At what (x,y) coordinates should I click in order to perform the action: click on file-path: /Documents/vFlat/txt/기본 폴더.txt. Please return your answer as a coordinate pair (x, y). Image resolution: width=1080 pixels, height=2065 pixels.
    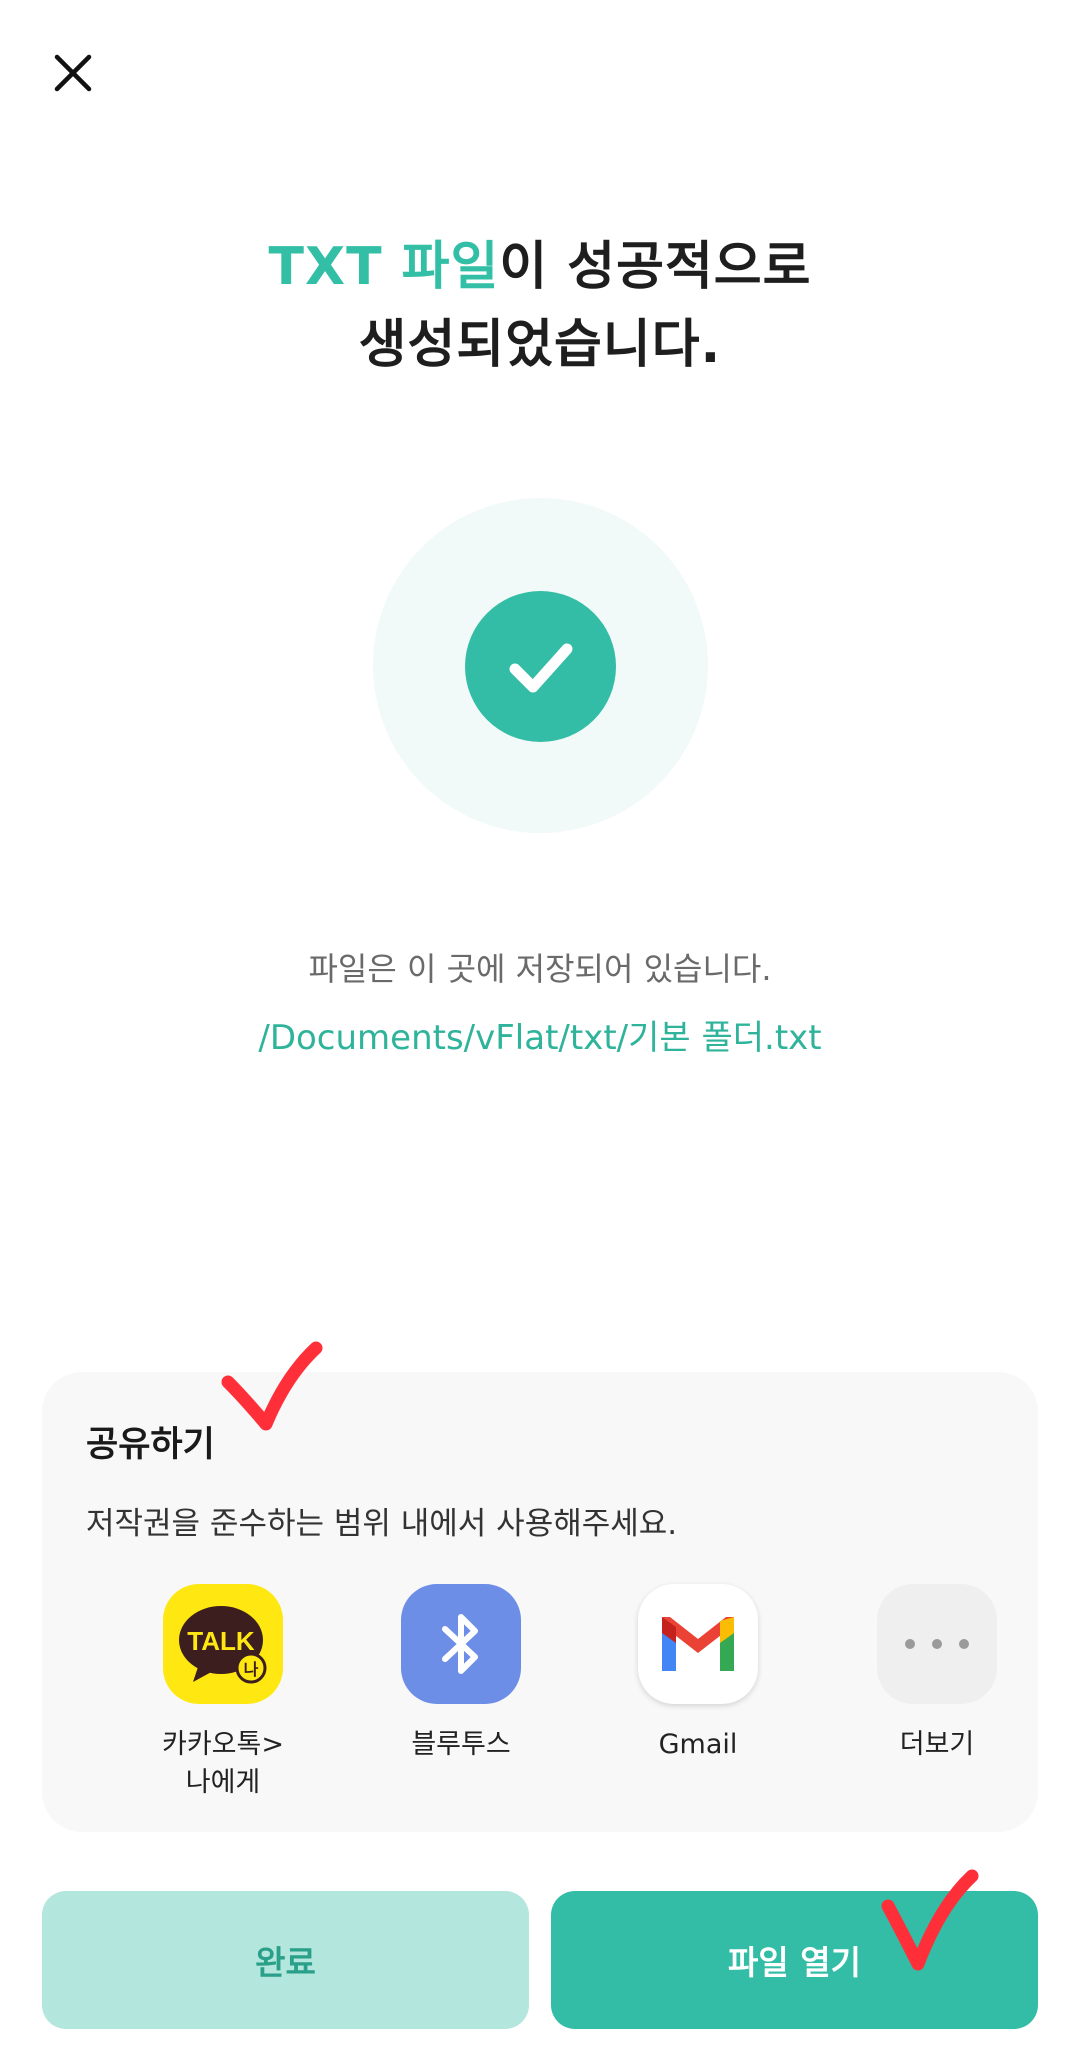
    Looking at the image, I should click on (540, 1038).